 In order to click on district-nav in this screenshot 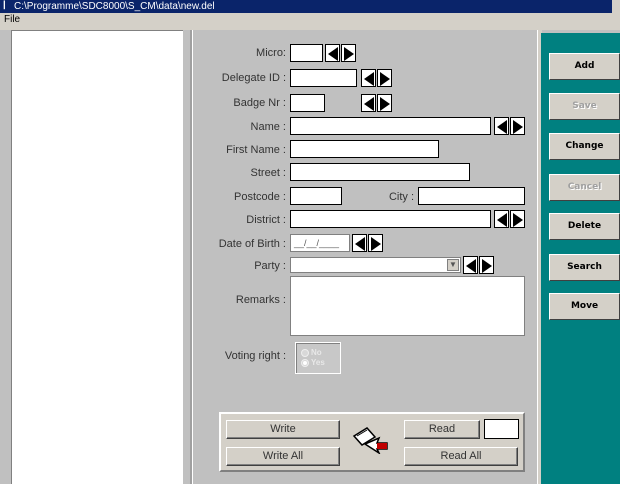, I will do `click(510, 219)`.